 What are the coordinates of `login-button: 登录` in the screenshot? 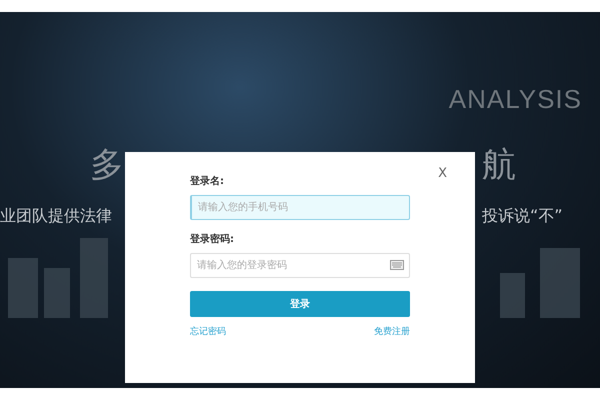 It's located at (300, 304).